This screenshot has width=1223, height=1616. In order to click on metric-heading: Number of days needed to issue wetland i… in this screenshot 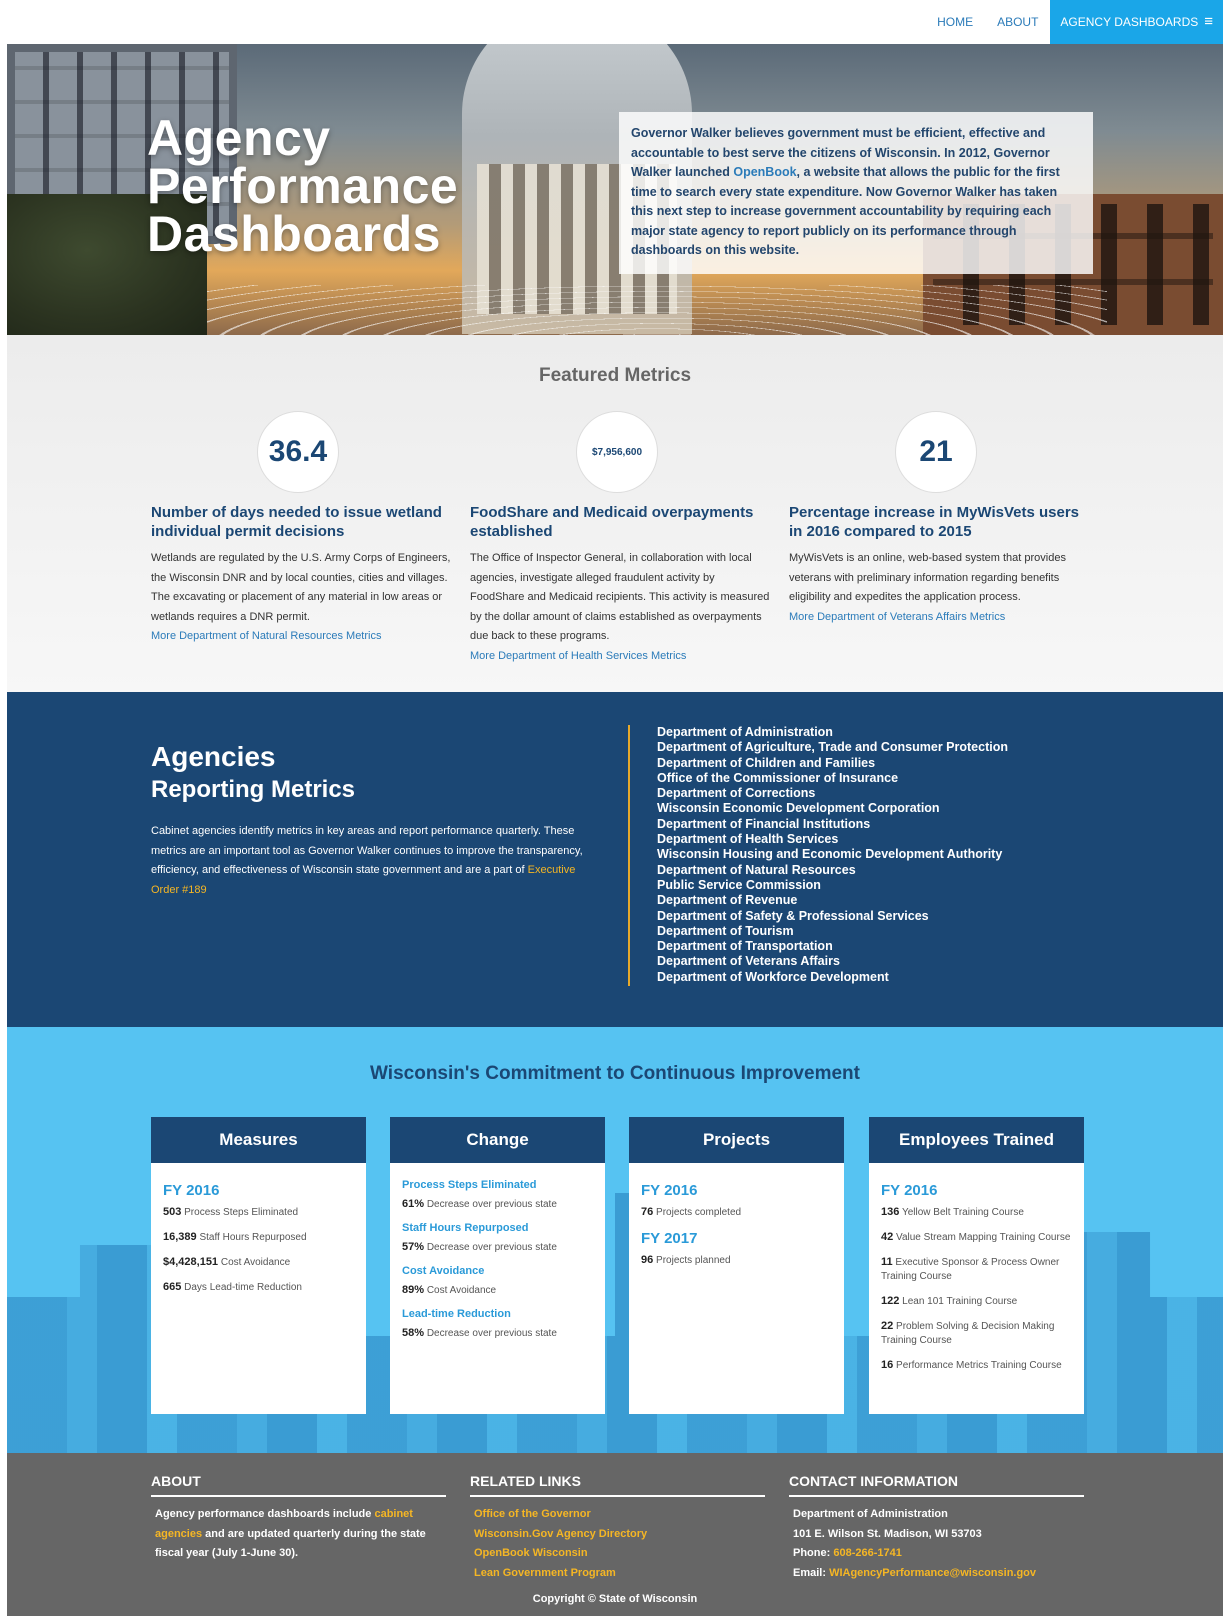, I will do `click(296, 522)`.